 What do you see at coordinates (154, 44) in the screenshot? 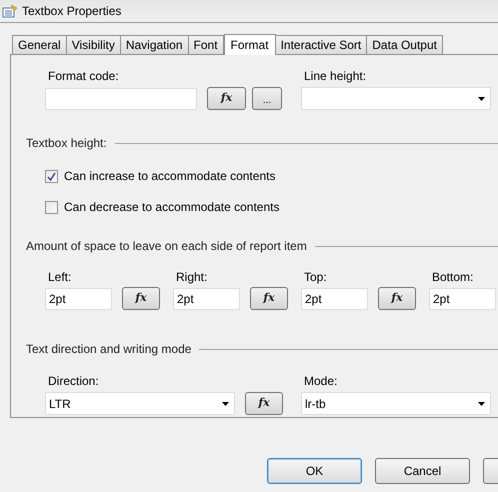
I see `tab: Navigation` at bounding box center [154, 44].